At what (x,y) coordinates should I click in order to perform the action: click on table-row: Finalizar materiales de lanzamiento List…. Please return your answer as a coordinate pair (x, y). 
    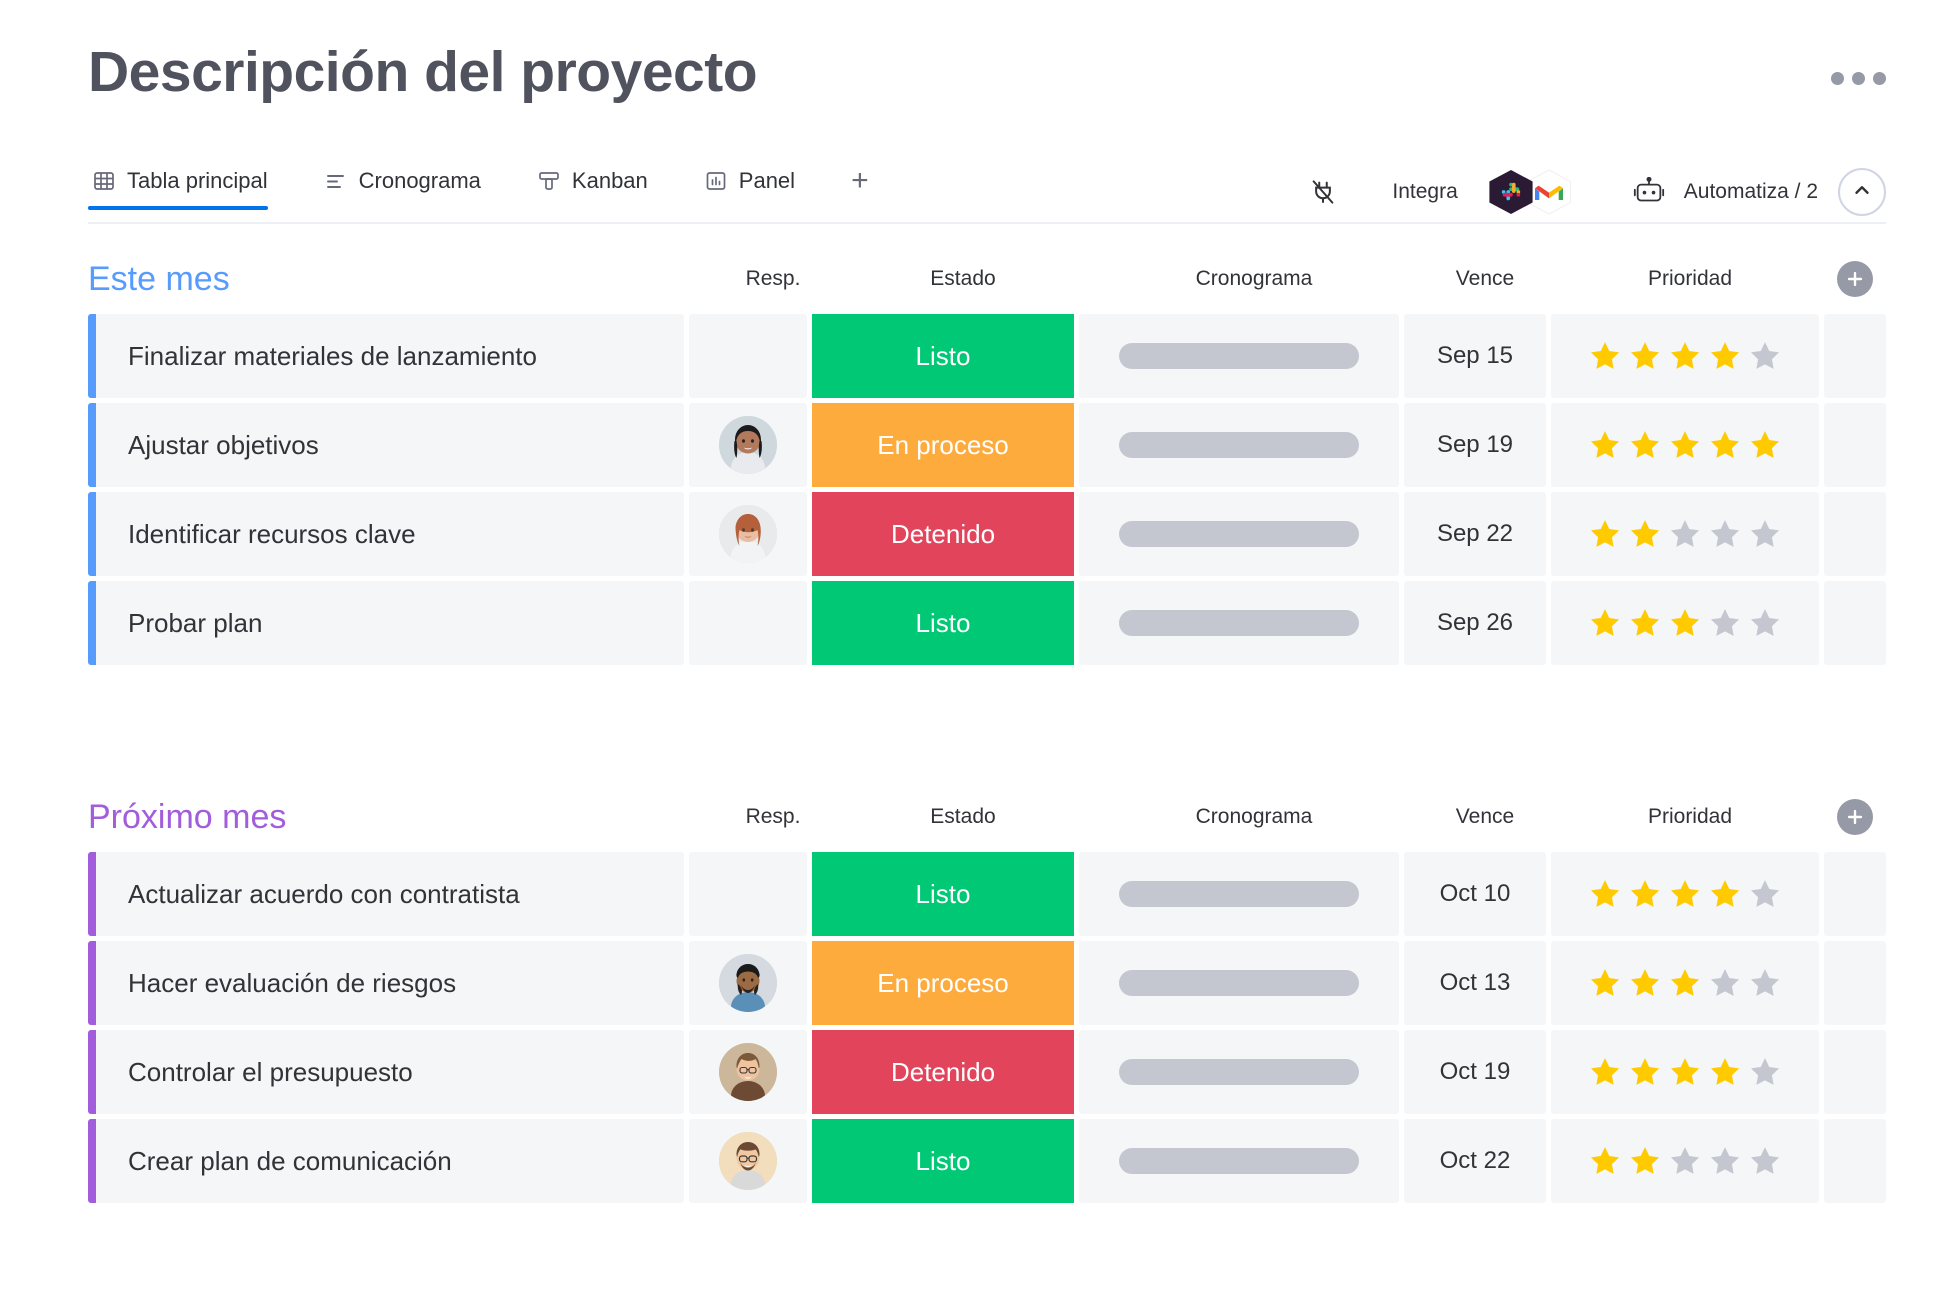
    Looking at the image, I should click on (987, 356).